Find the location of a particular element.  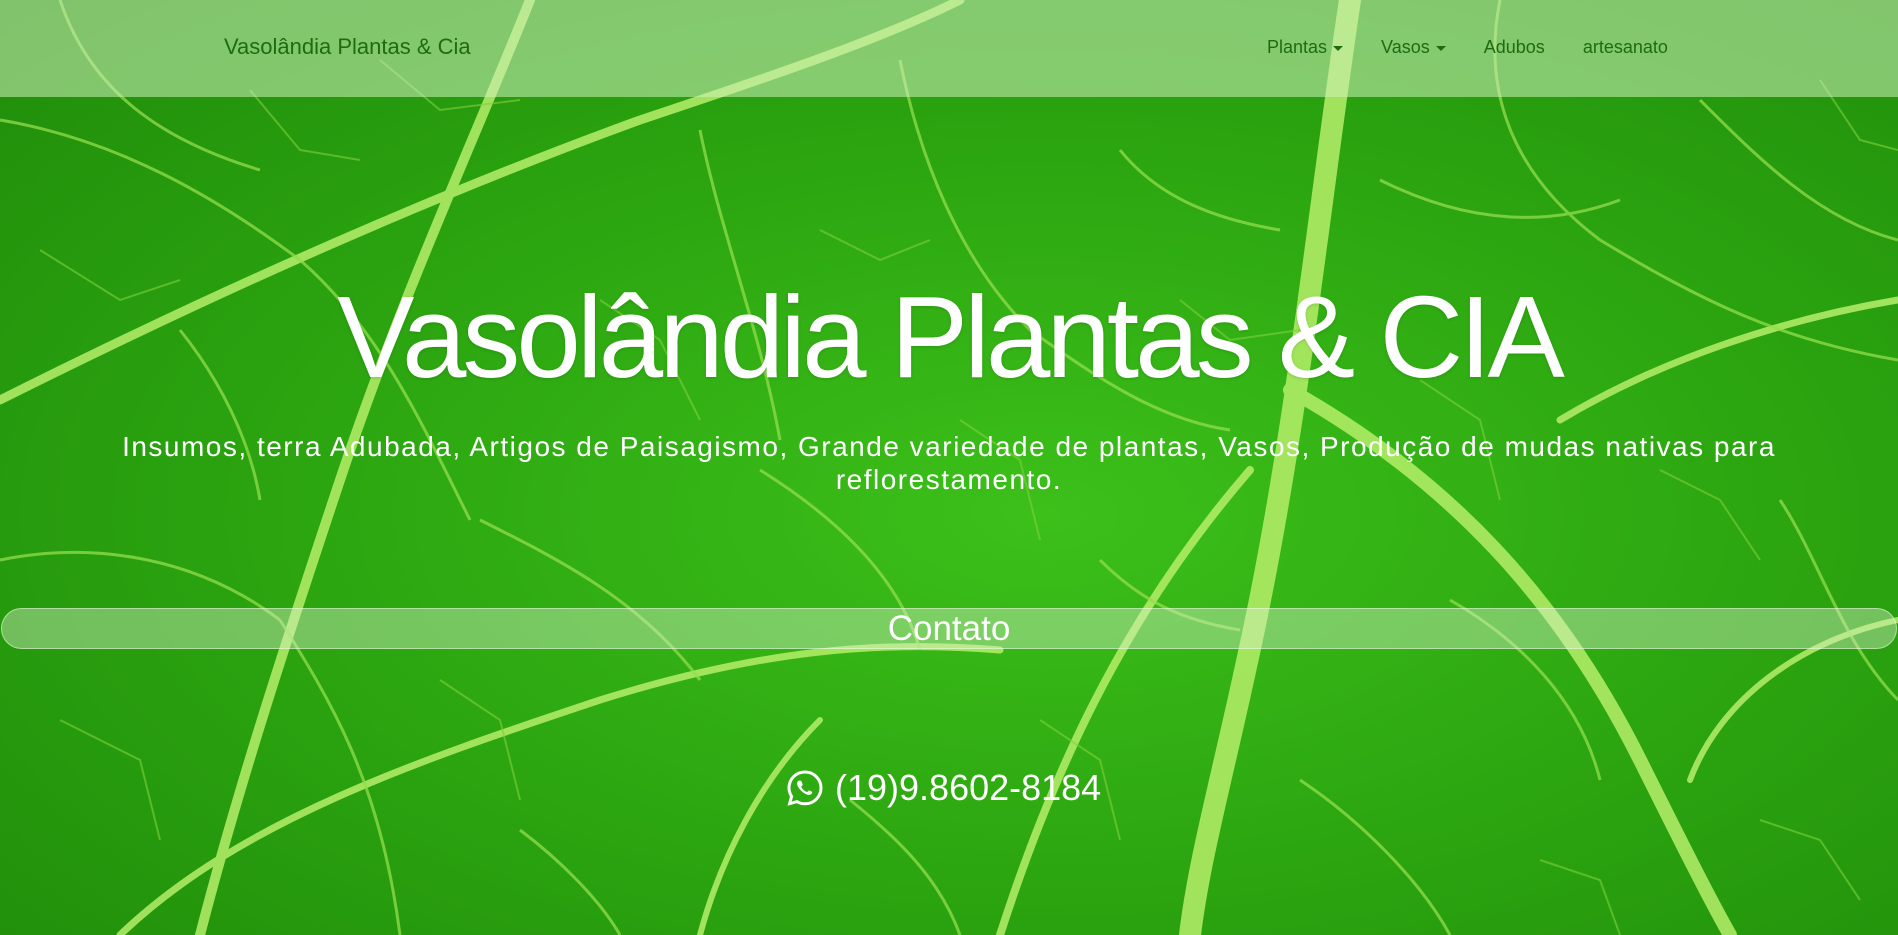

nav-item-plantas: Plantas is located at coordinates (1305, 47).